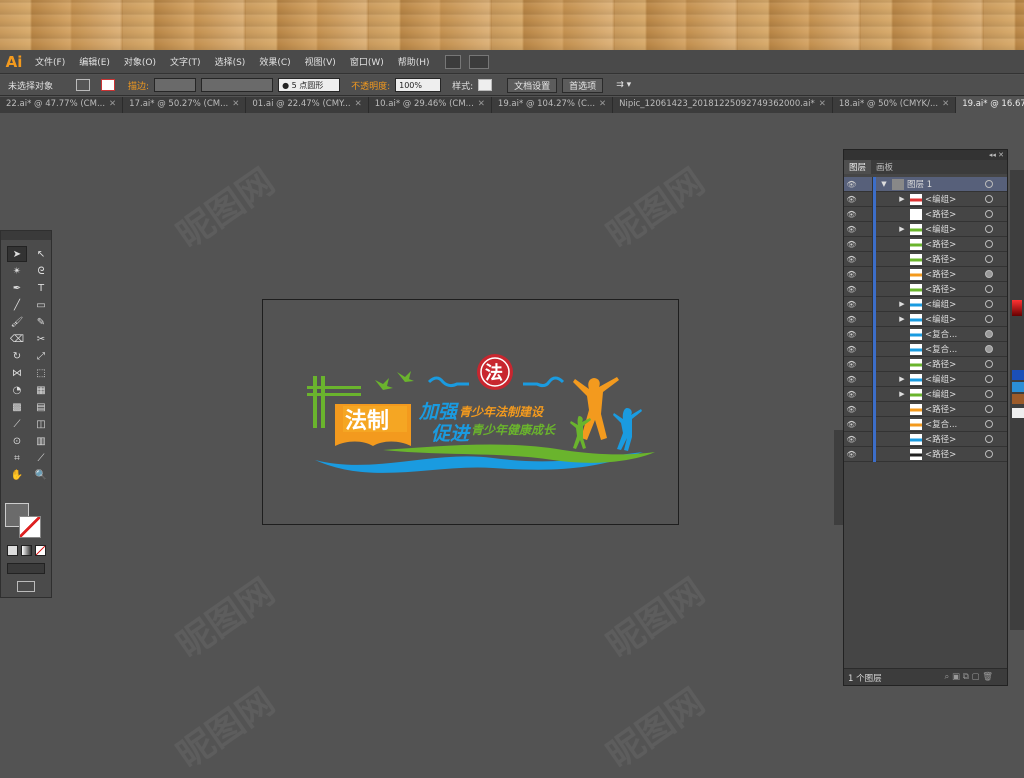 This screenshot has width=1024, height=778. Describe the element at coordinates (623, 85) in the screenshot. I see `panel-menu-icon: ⇉ ▾` at that location.